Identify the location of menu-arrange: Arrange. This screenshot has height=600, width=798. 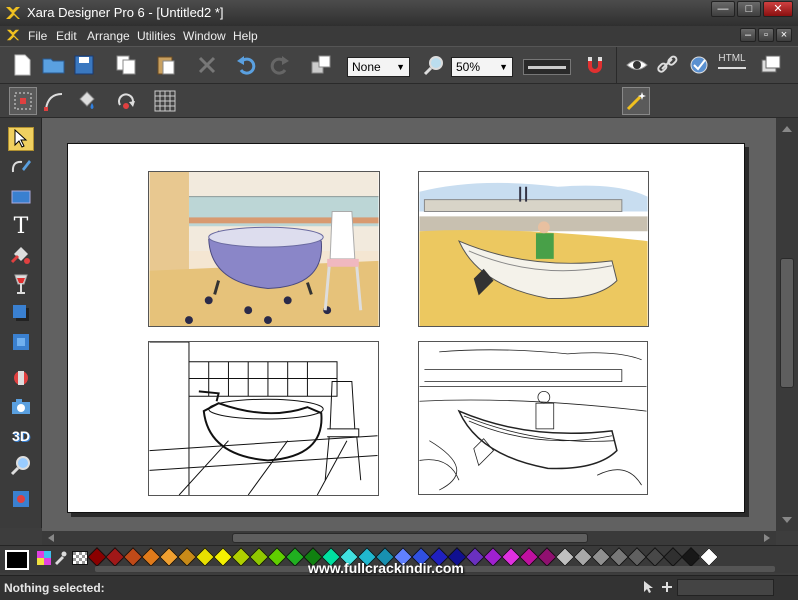
(108, 36).